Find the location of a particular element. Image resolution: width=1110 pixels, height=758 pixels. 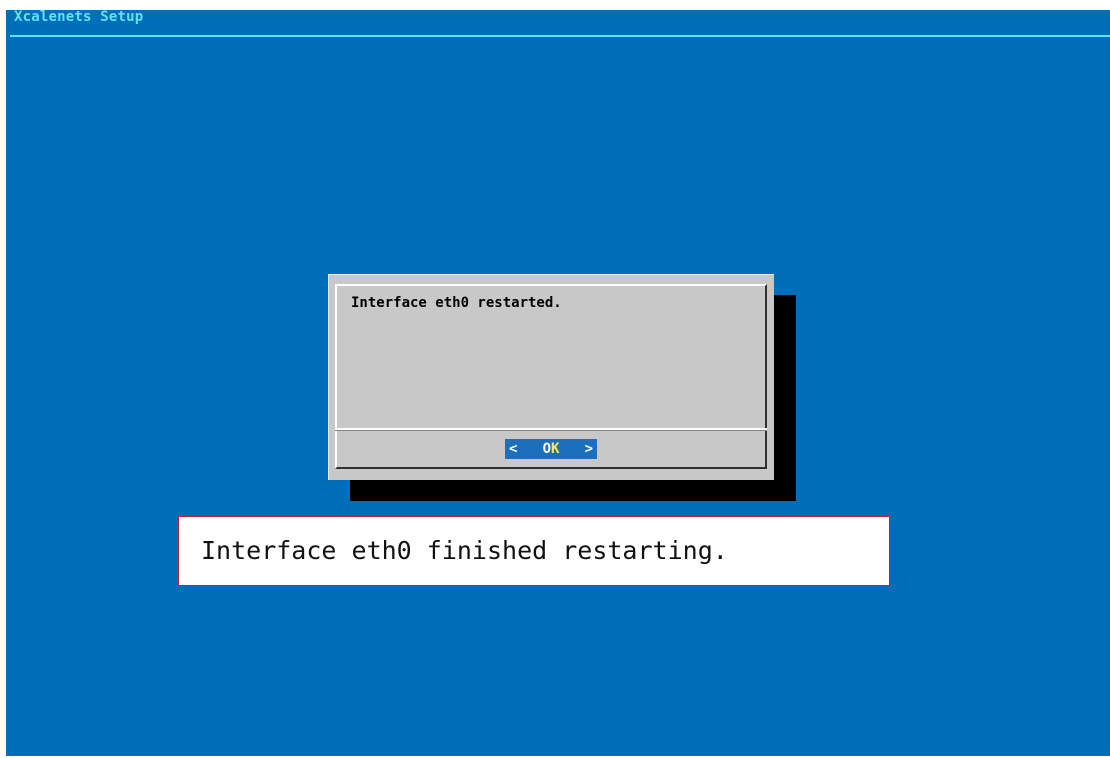

dialog-separator is located at coordinates (551, 429).